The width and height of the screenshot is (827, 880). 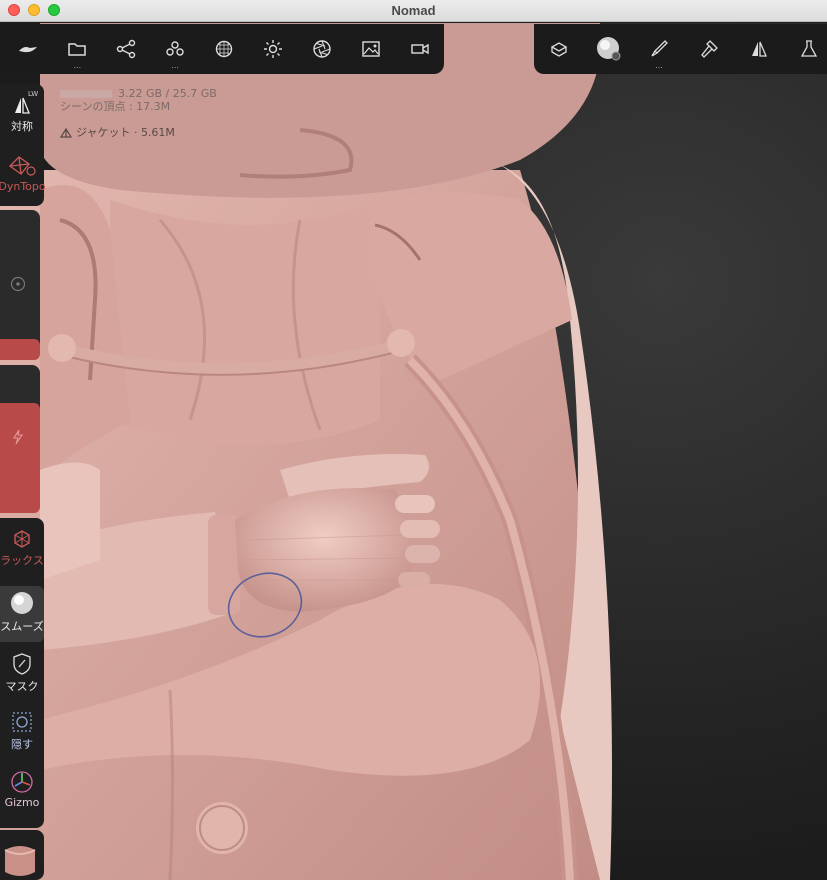 I want to click on material-sphere-icon, so click(x=609, y=49).